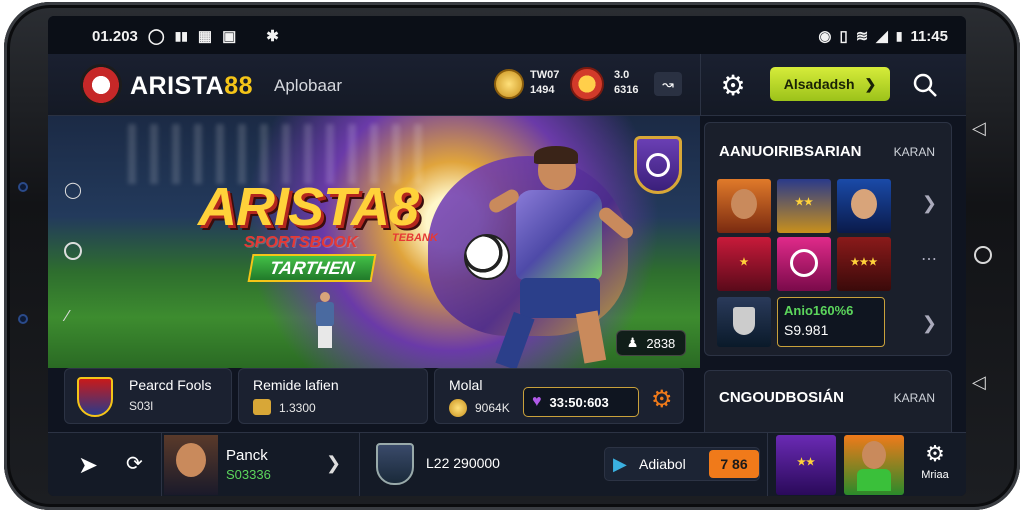 This screenshot has height=512, width=1024. What do you see at coordinates (333, 396) in the screenshot?
I see `card-item: Remide lafien 1.3300` at bounding box center [333, 396].